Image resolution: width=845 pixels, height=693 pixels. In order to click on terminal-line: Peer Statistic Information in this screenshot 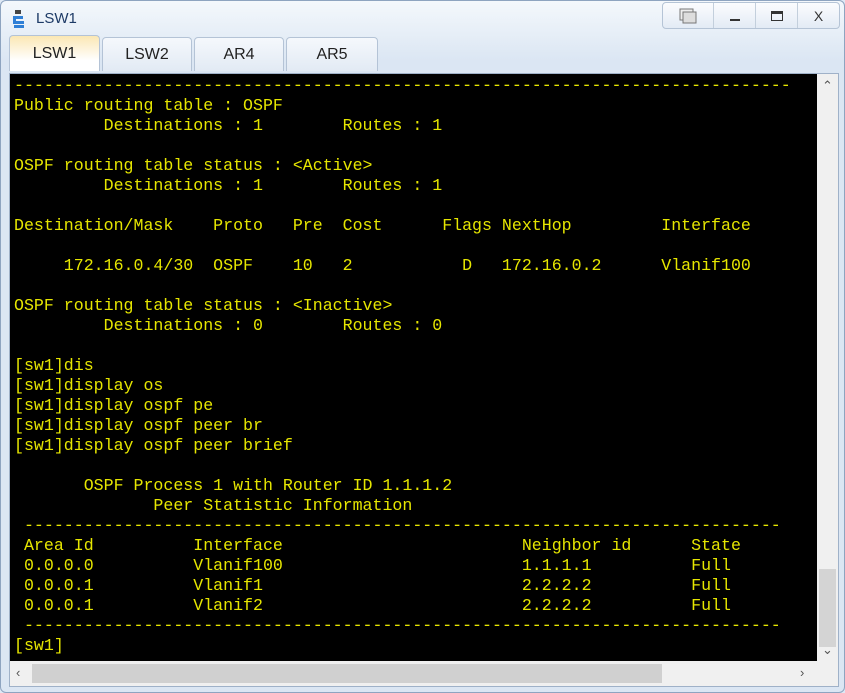, I will do `click(213, 505)`.